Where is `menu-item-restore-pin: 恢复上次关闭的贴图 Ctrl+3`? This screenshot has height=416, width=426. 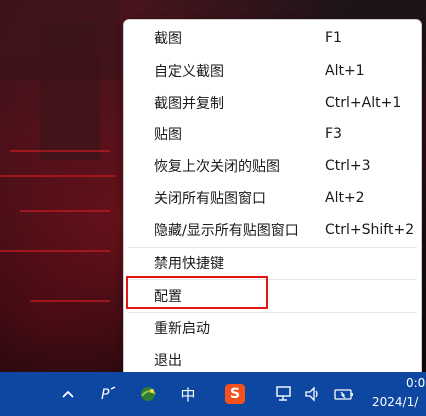
menu-item-restore-pin: 恢复上次关闭的贴图 Ctrl+3 is located at coordinates (272, 166).